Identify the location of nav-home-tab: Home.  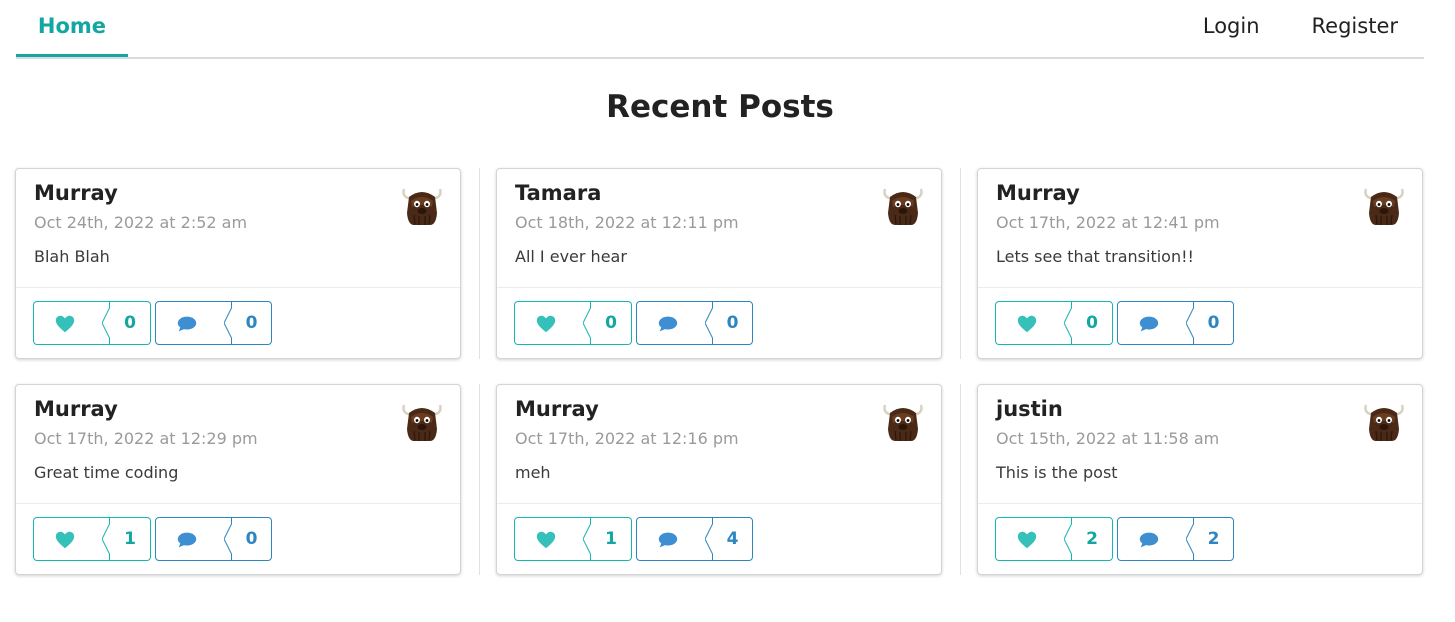
(72, 28).